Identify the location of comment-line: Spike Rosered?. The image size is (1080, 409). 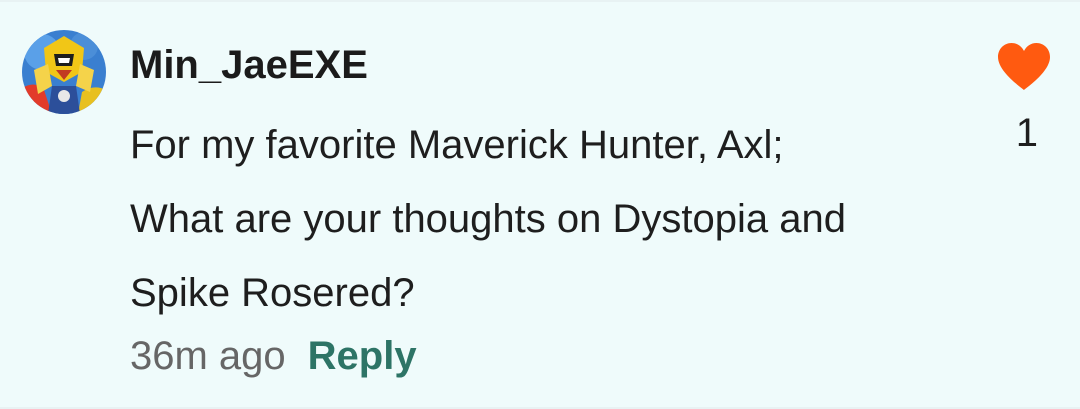
(272, 293).